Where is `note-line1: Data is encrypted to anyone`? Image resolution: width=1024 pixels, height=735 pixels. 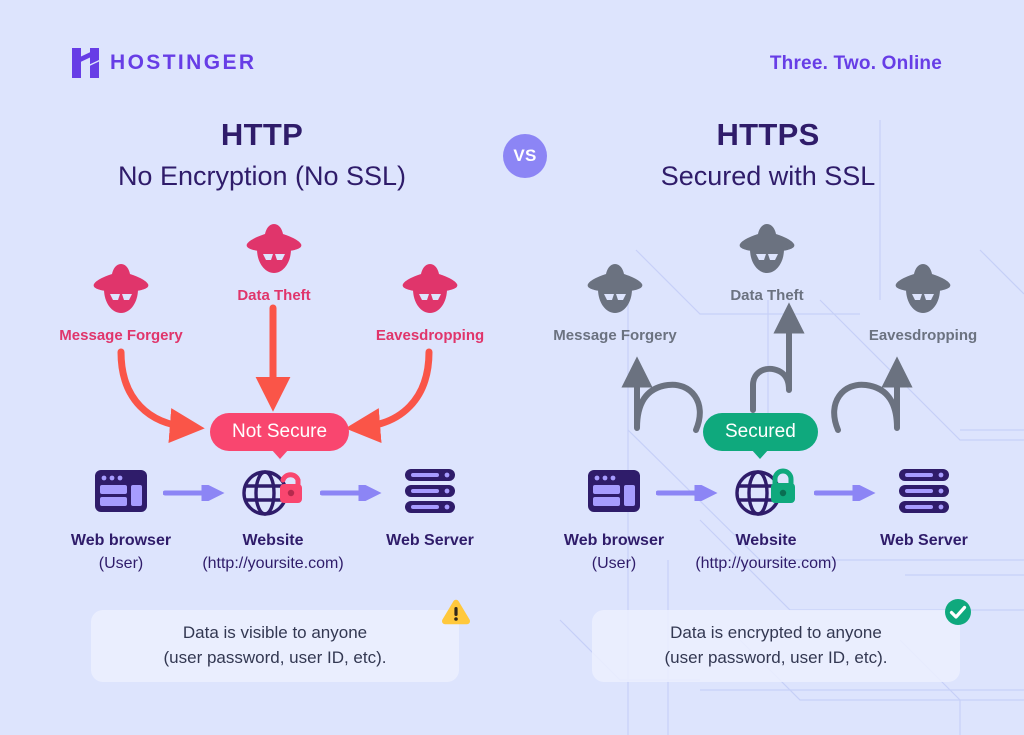 note-line1: Data is encrypted to anyone is located at coordinates (776, 633).